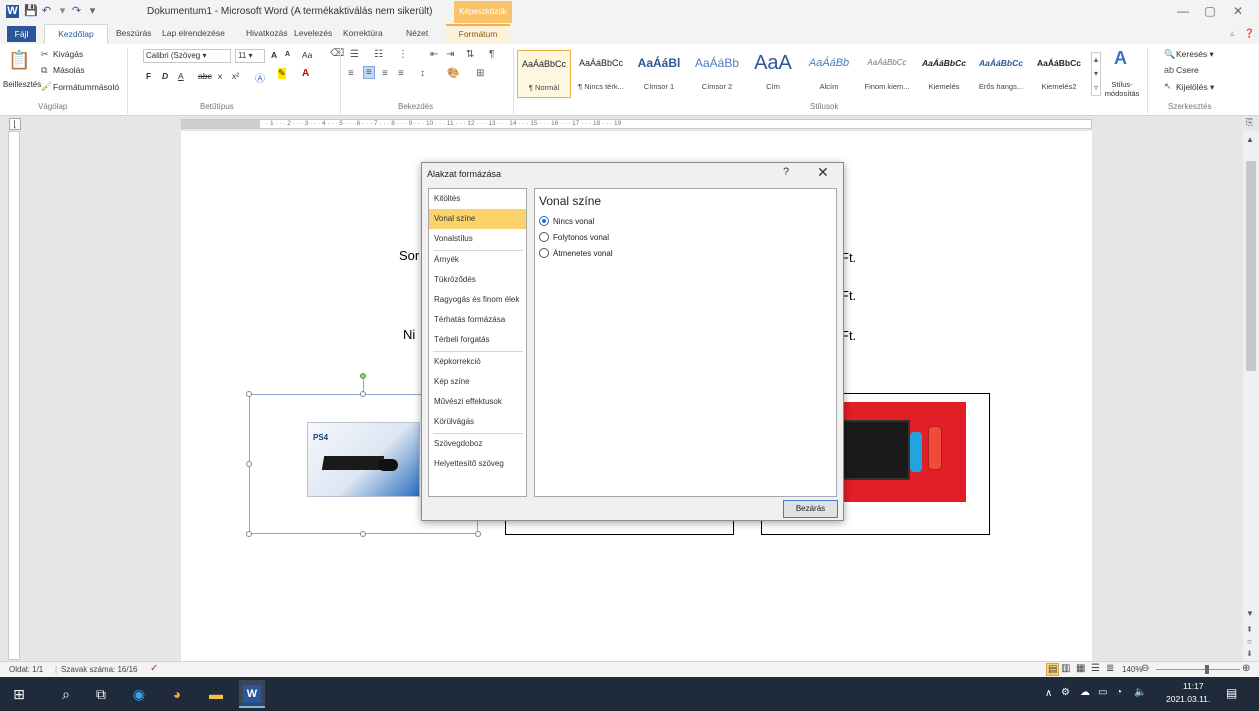 The height and width of the screenshot is (711, 1259). What do you see at coordinates (477, 320) in the screenshot?
I see `nav-3d-format: Térhatás formázása` at bounding box center [477, 320].